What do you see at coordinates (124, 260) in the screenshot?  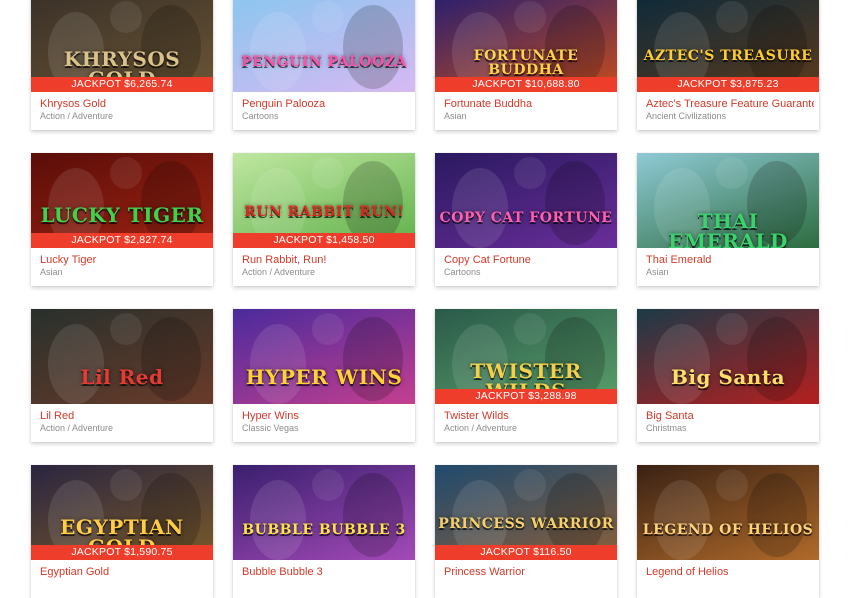 I see `game-title: Lucky Tiger` at bounding box center [124, 260].